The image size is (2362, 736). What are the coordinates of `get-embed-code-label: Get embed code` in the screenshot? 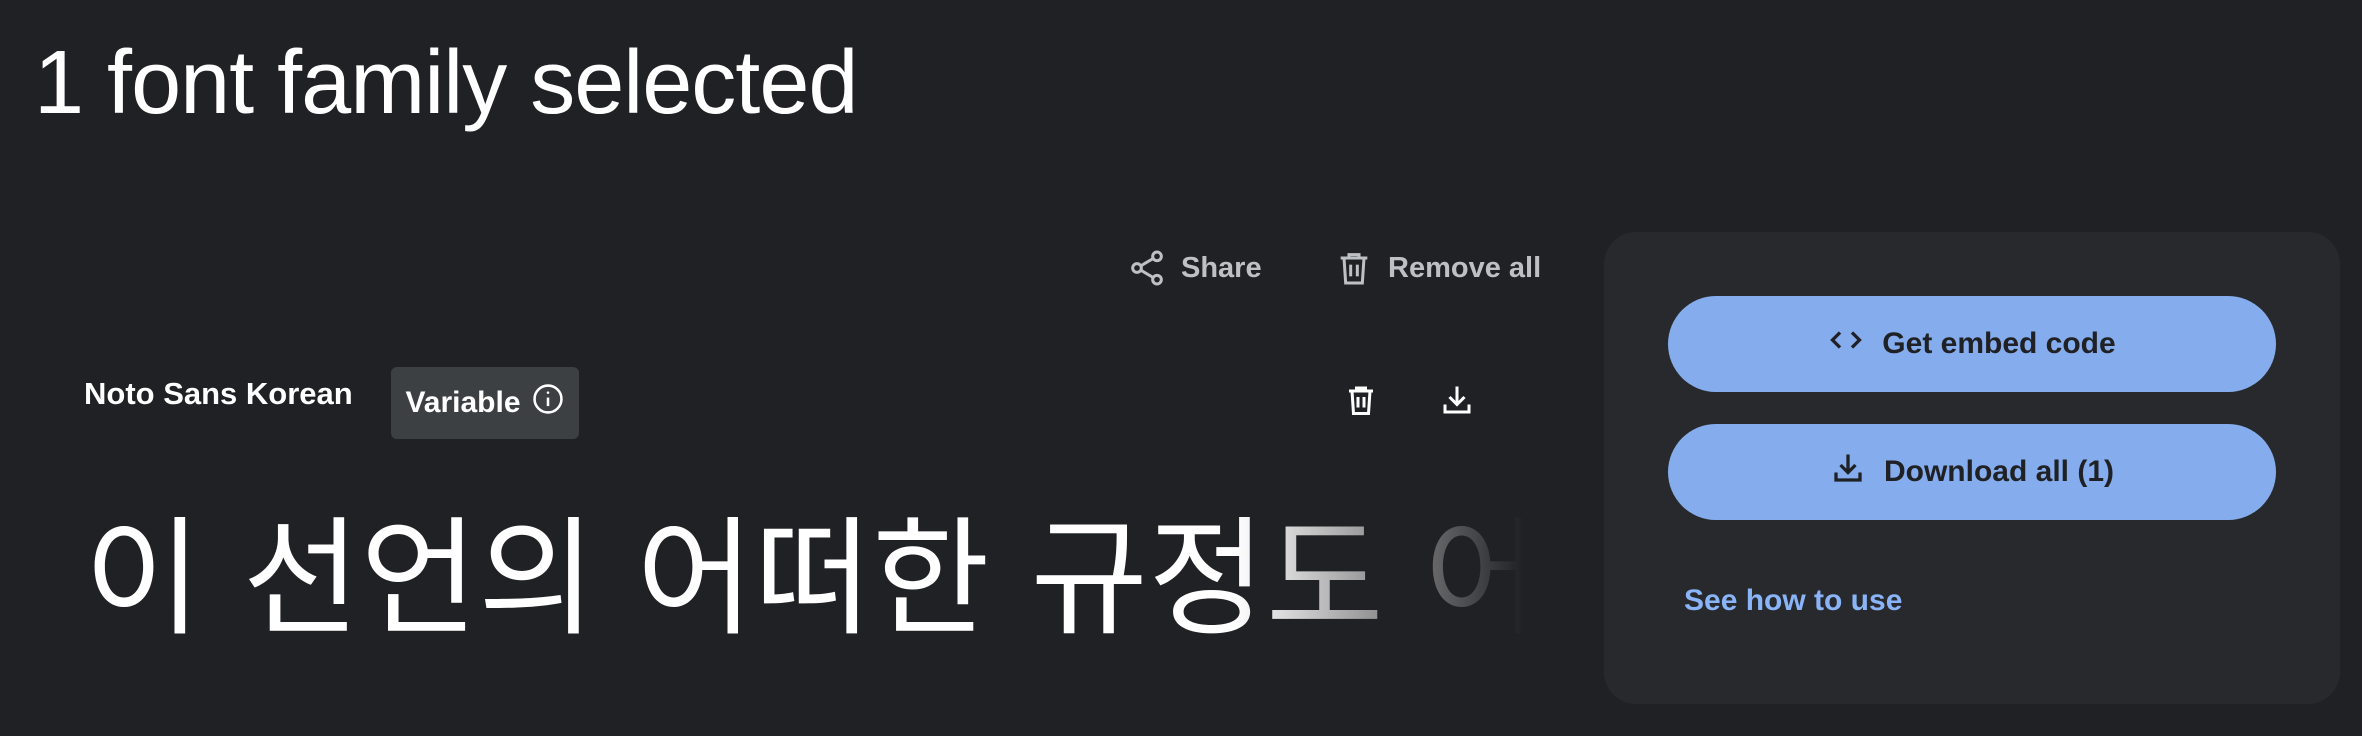 It's located at (1999, 343).